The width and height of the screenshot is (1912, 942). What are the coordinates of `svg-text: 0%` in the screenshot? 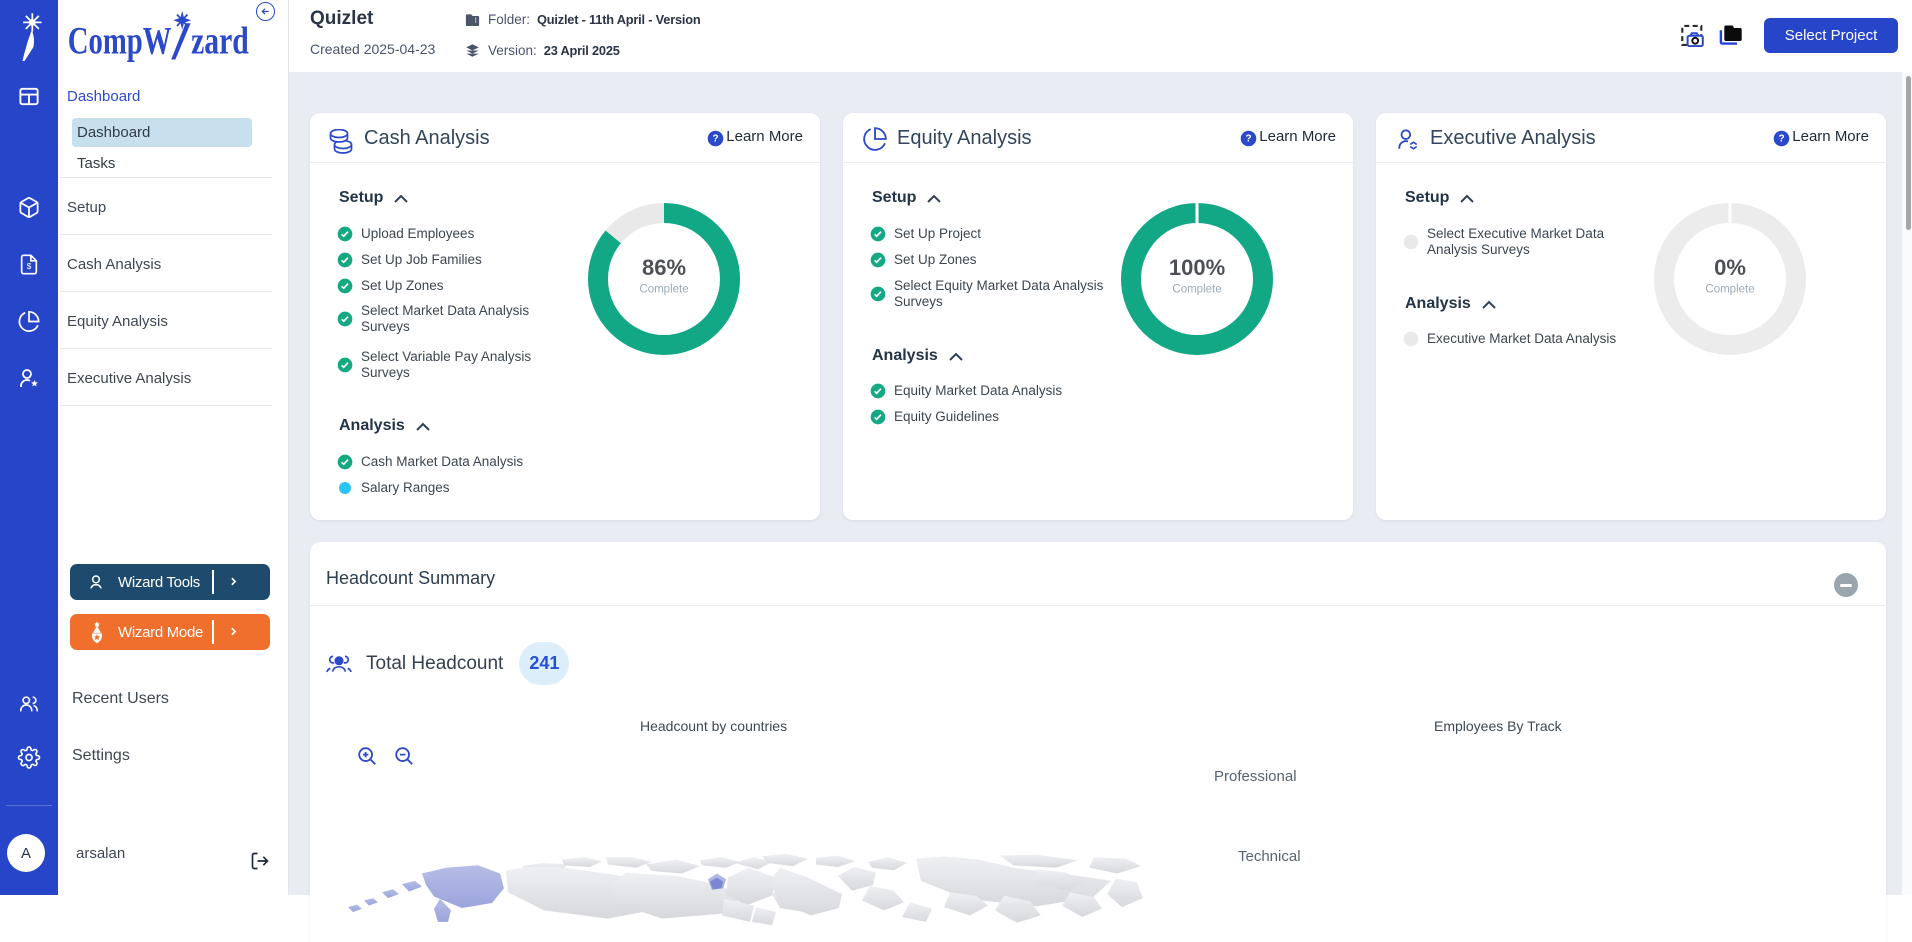 It's located at (1730, 267).